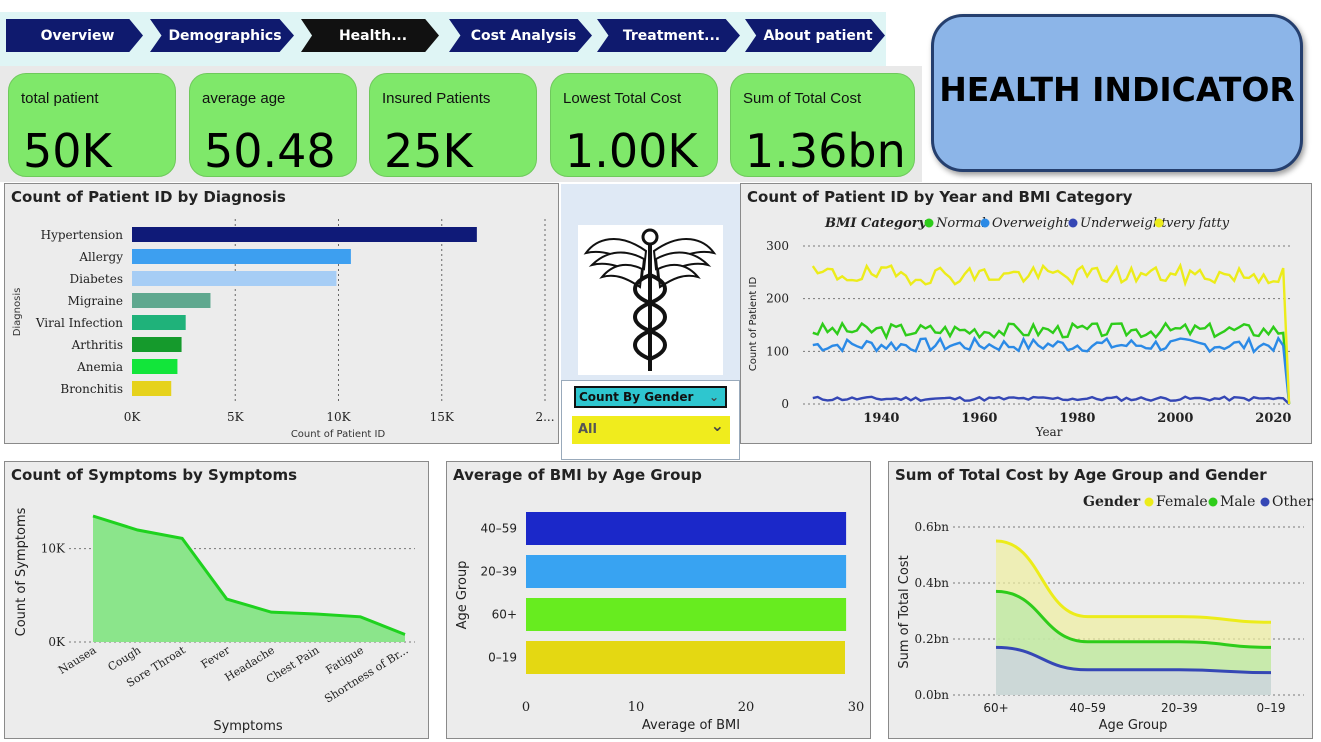  Describe the element at coordinates (79, 323) in the screenshot. I see `category-label: Viral Infection` at that location.